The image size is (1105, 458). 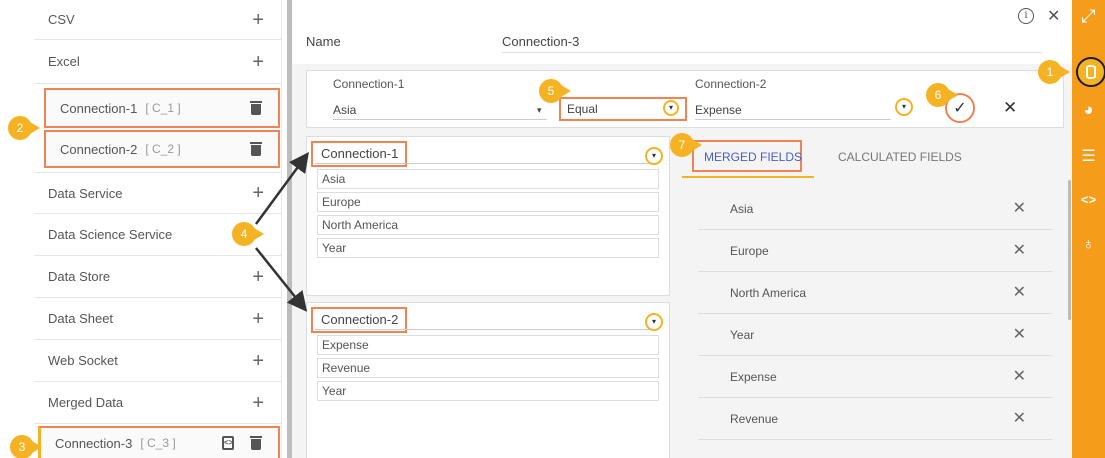 What do you see at coordinates (875, 209) in the screenshot?
I see `merged-field-row: Asia ✕` at bounding box center [875, 209].